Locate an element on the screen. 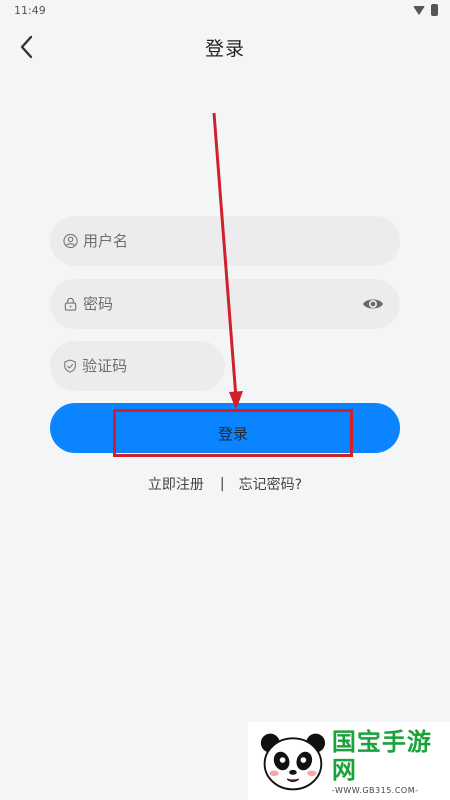 This screenshot has width=450, height=800. password-field is located at coordinates (225, 304).